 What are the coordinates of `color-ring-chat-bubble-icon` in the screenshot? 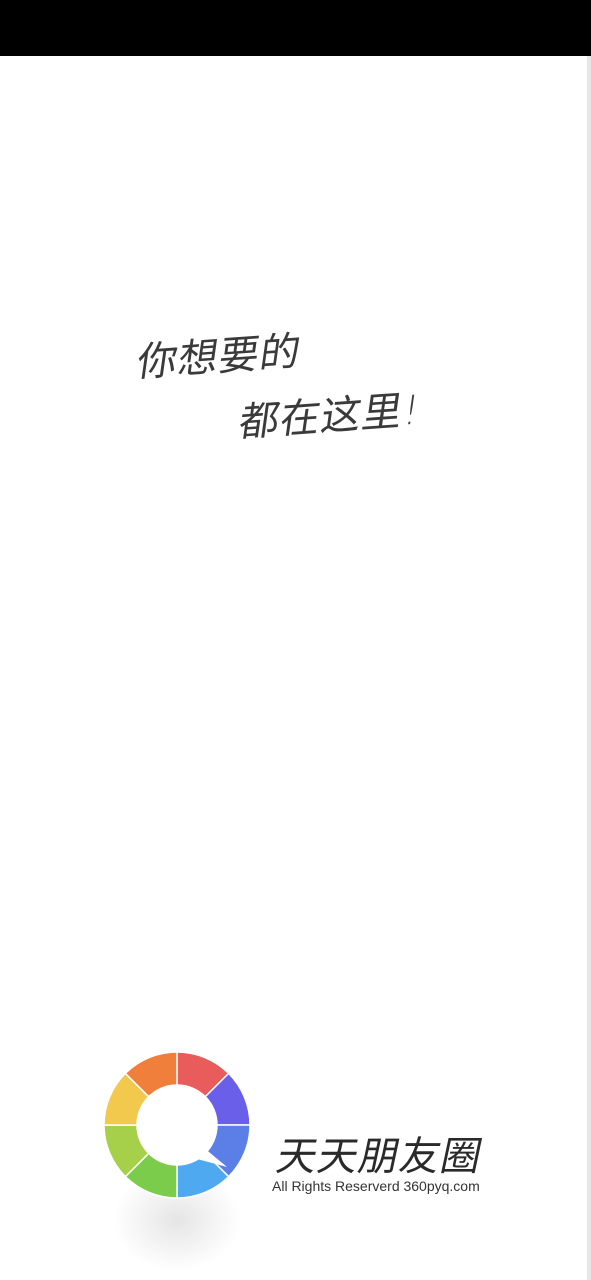 It's located at (177, 1125).